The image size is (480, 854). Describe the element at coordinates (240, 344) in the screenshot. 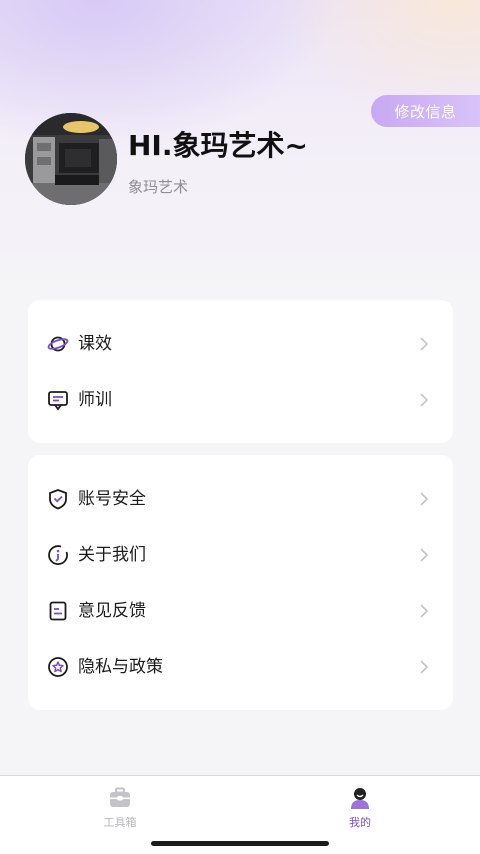

I see `menu-item-course-effect: 课效` at that location.